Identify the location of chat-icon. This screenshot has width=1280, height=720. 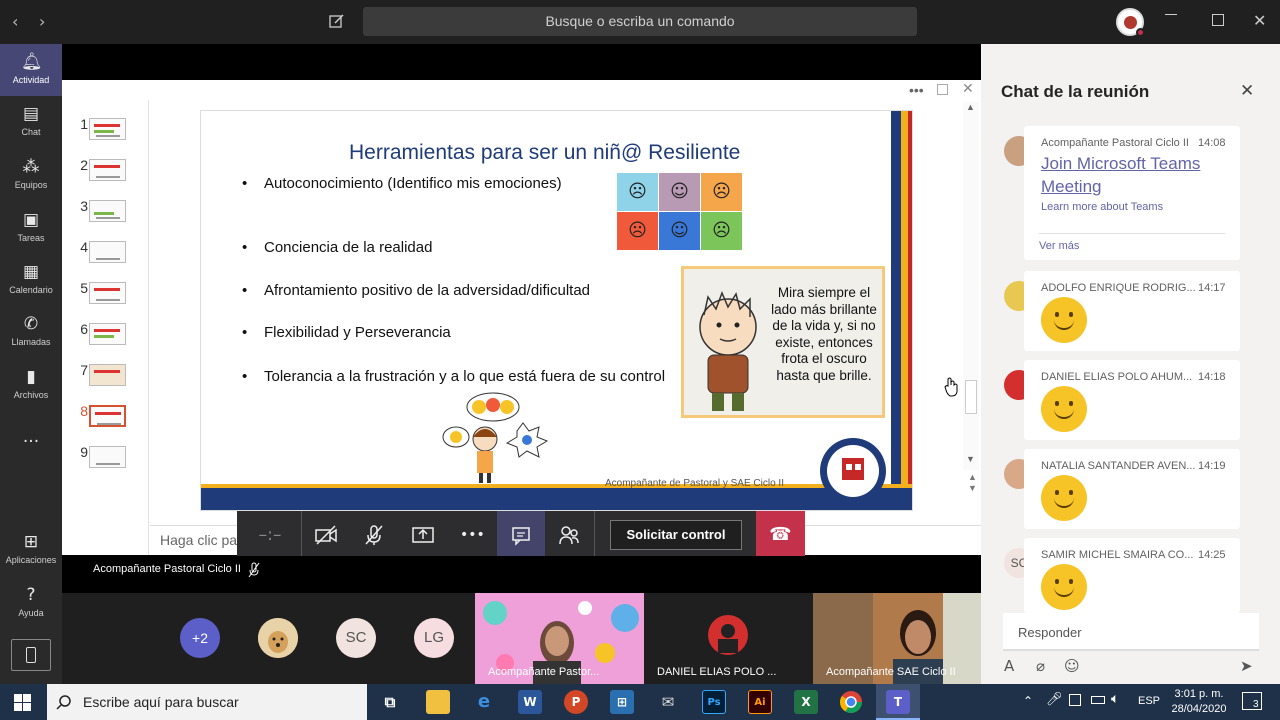
(521, 536).